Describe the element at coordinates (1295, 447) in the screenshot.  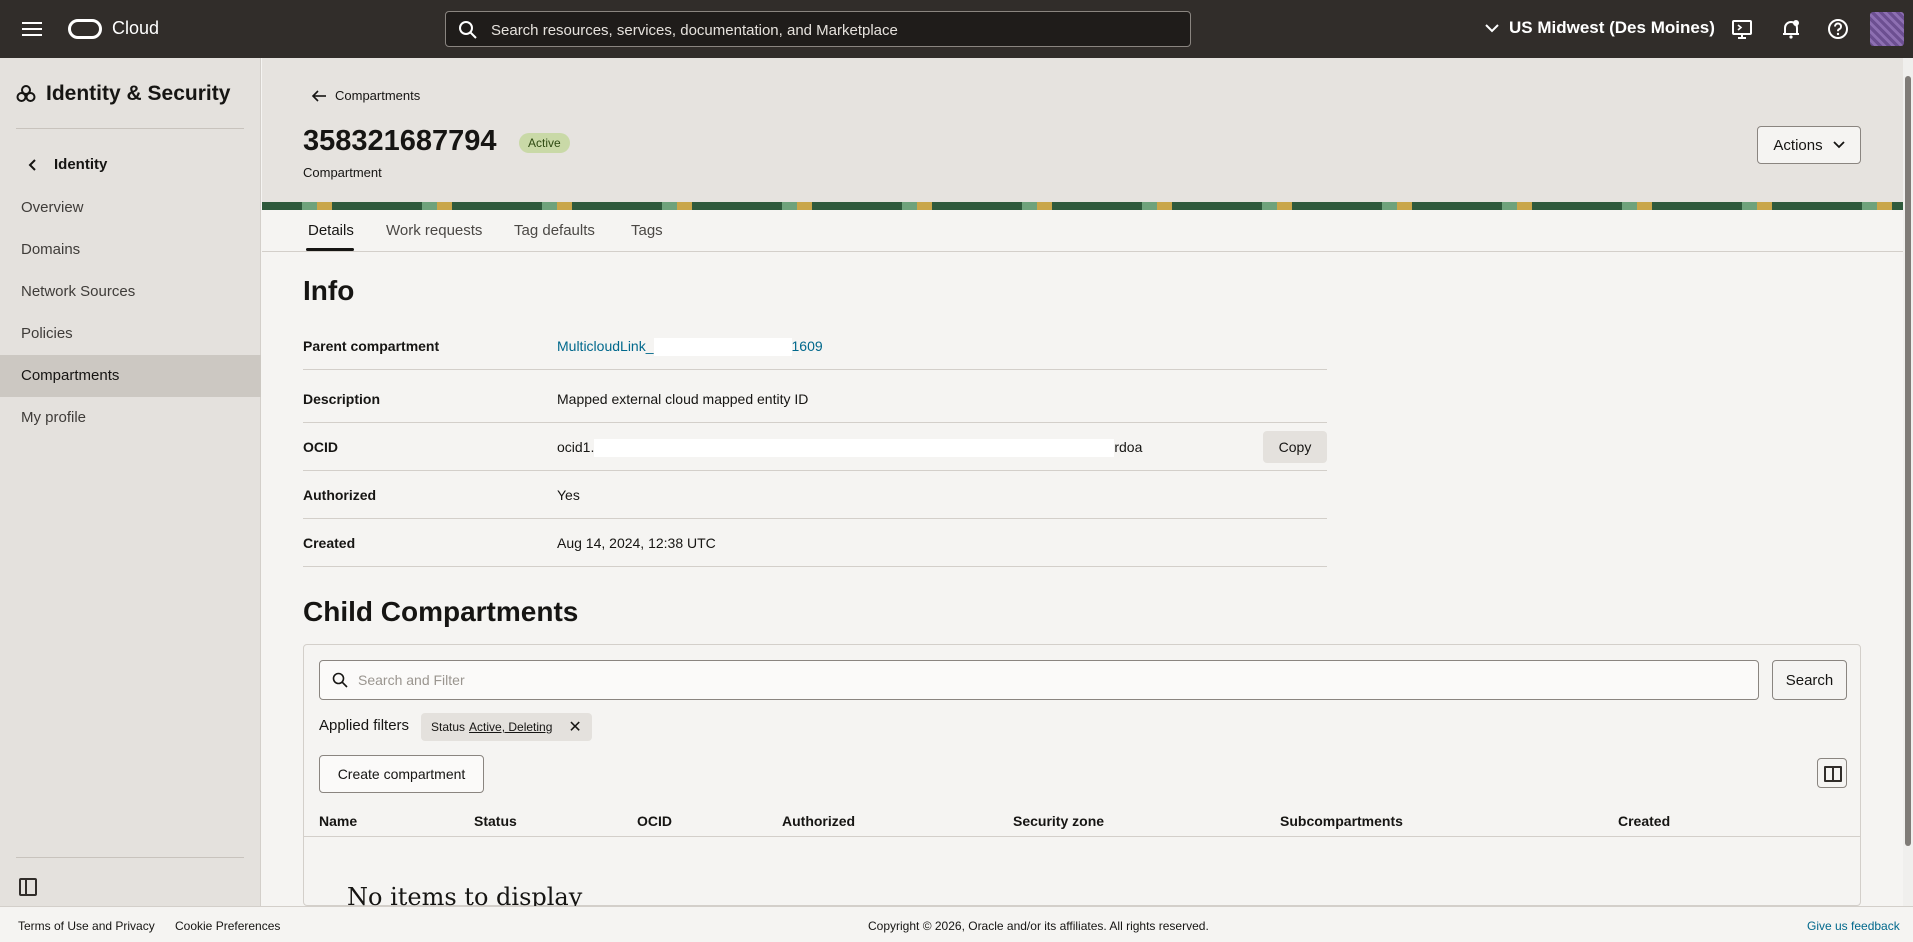
I see `copy-ocid-button: Copy` at that location.